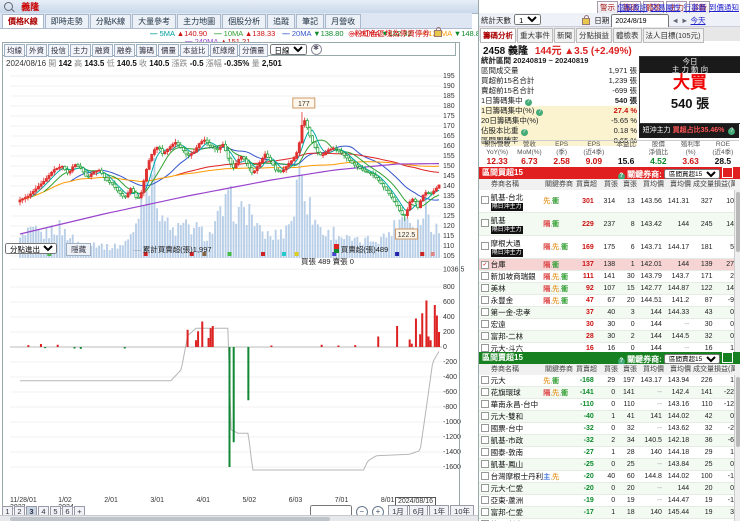  Describe the element at coordinates (607, 201) in the screenshot. I see `broker-row-凱基-台北: 凱基-台北 隔日沖主力 先,衝 301 314 13 143.56 141.31 327 10` at that location.